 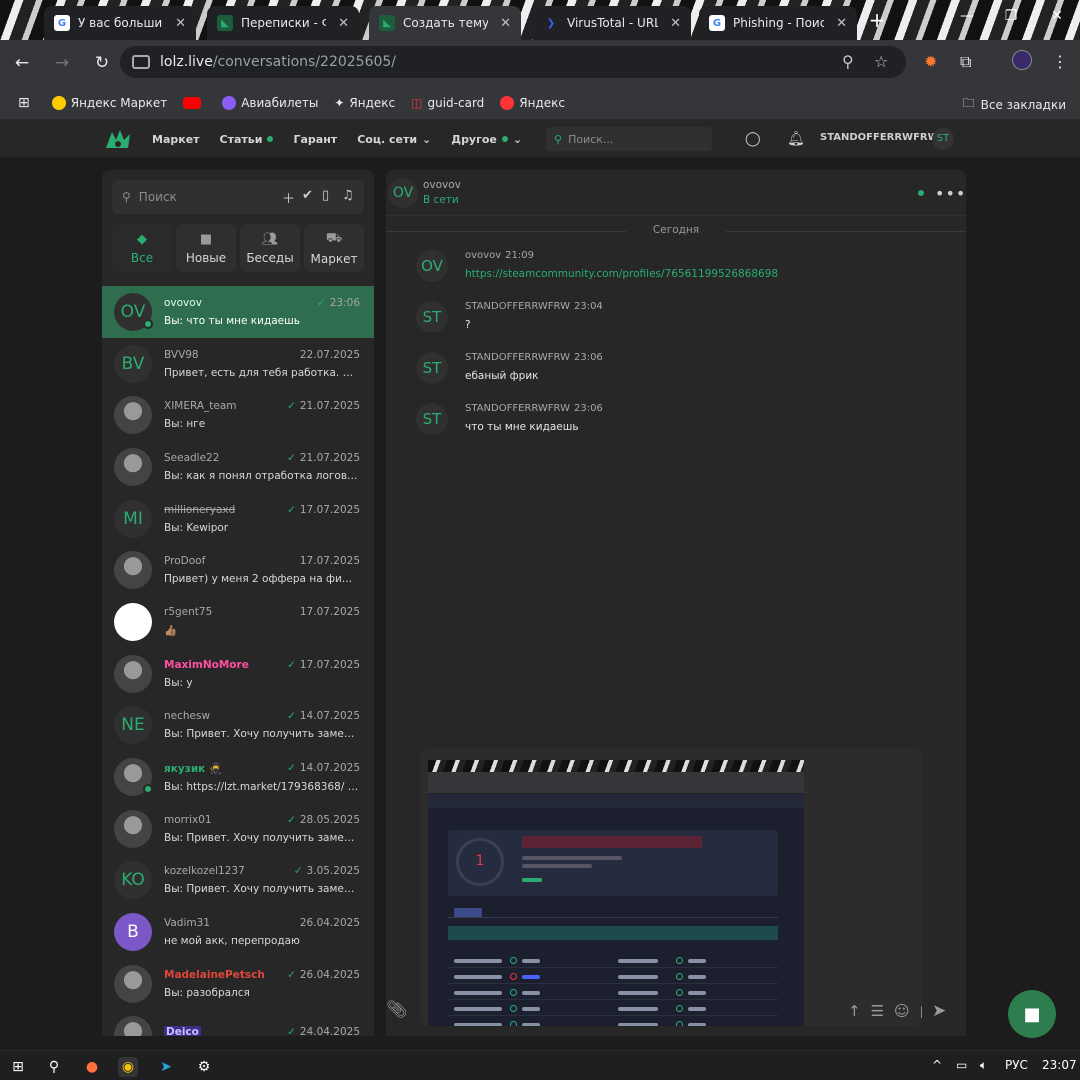 I want to click on message-author: ovovov, so click(x=483, y=255).